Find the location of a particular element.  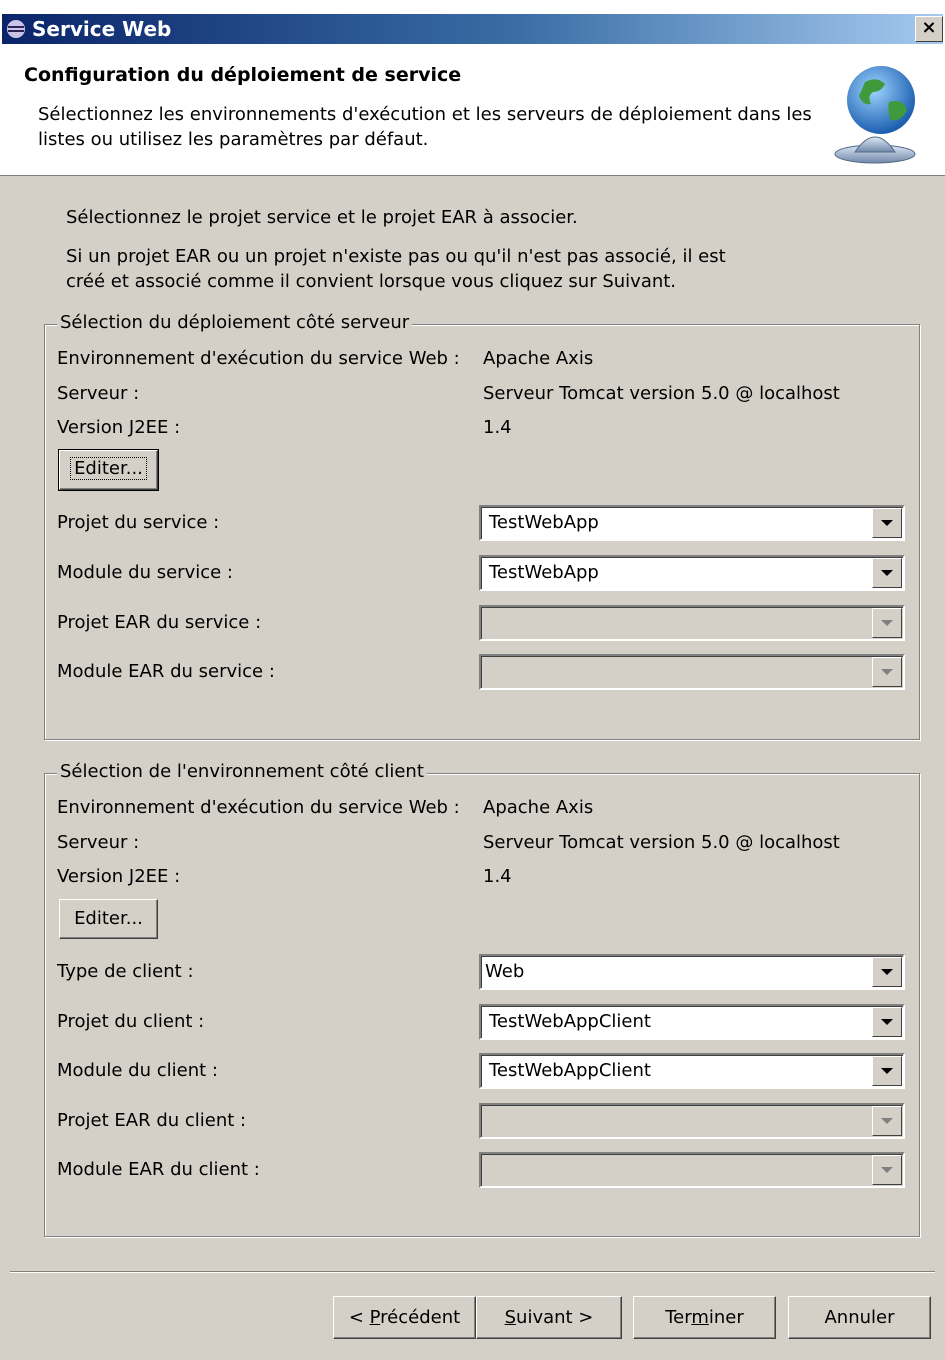

client-project-label: Projet du client : is located at coordinates (131, 1021).